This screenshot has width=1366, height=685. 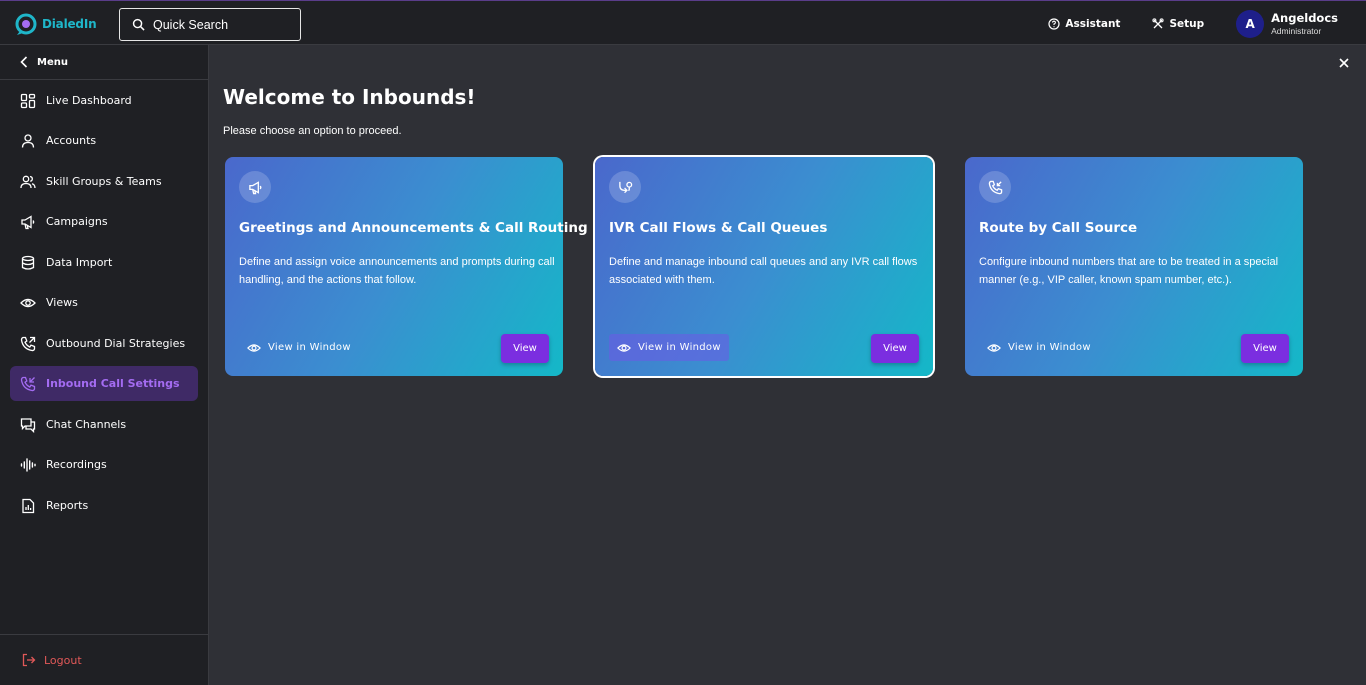 I want to click on menu-label: Menu, so click(x=52, y=62).